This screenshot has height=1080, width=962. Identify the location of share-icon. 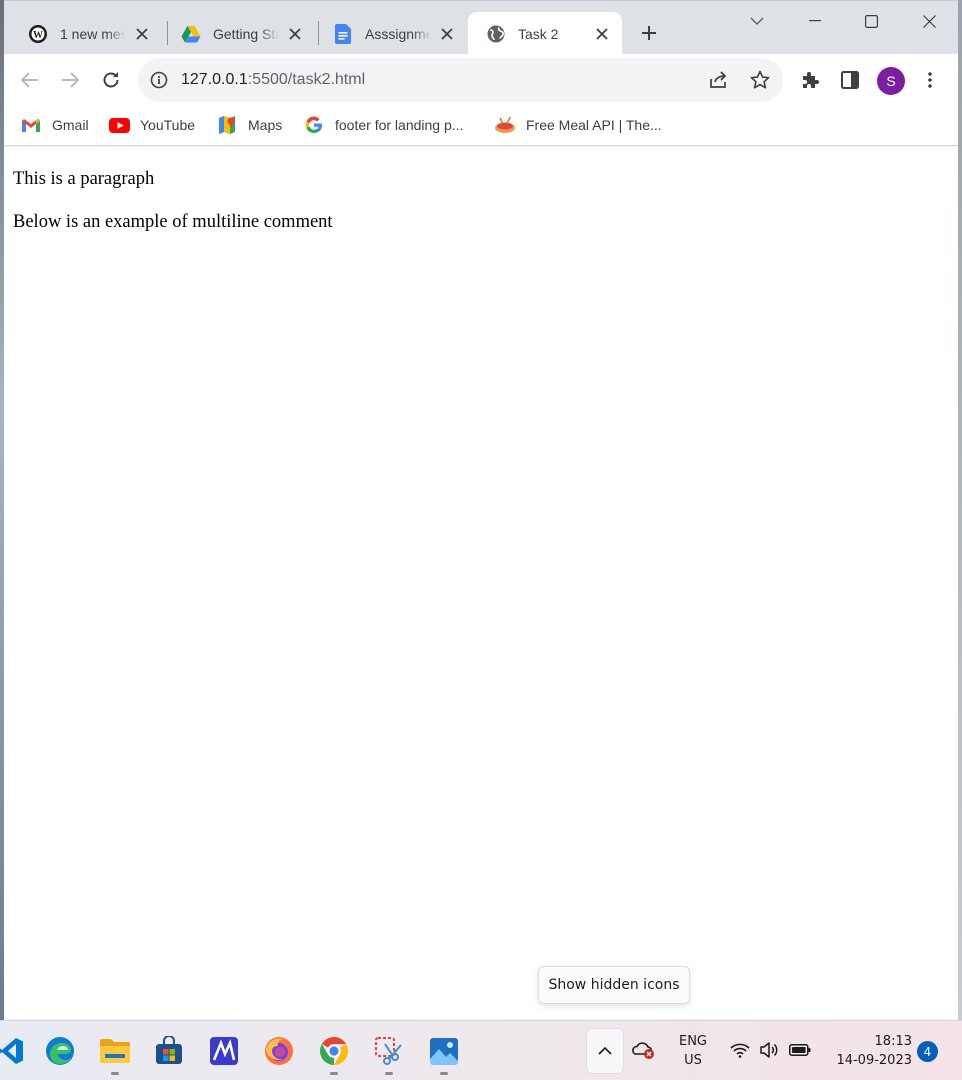
(719, 80).